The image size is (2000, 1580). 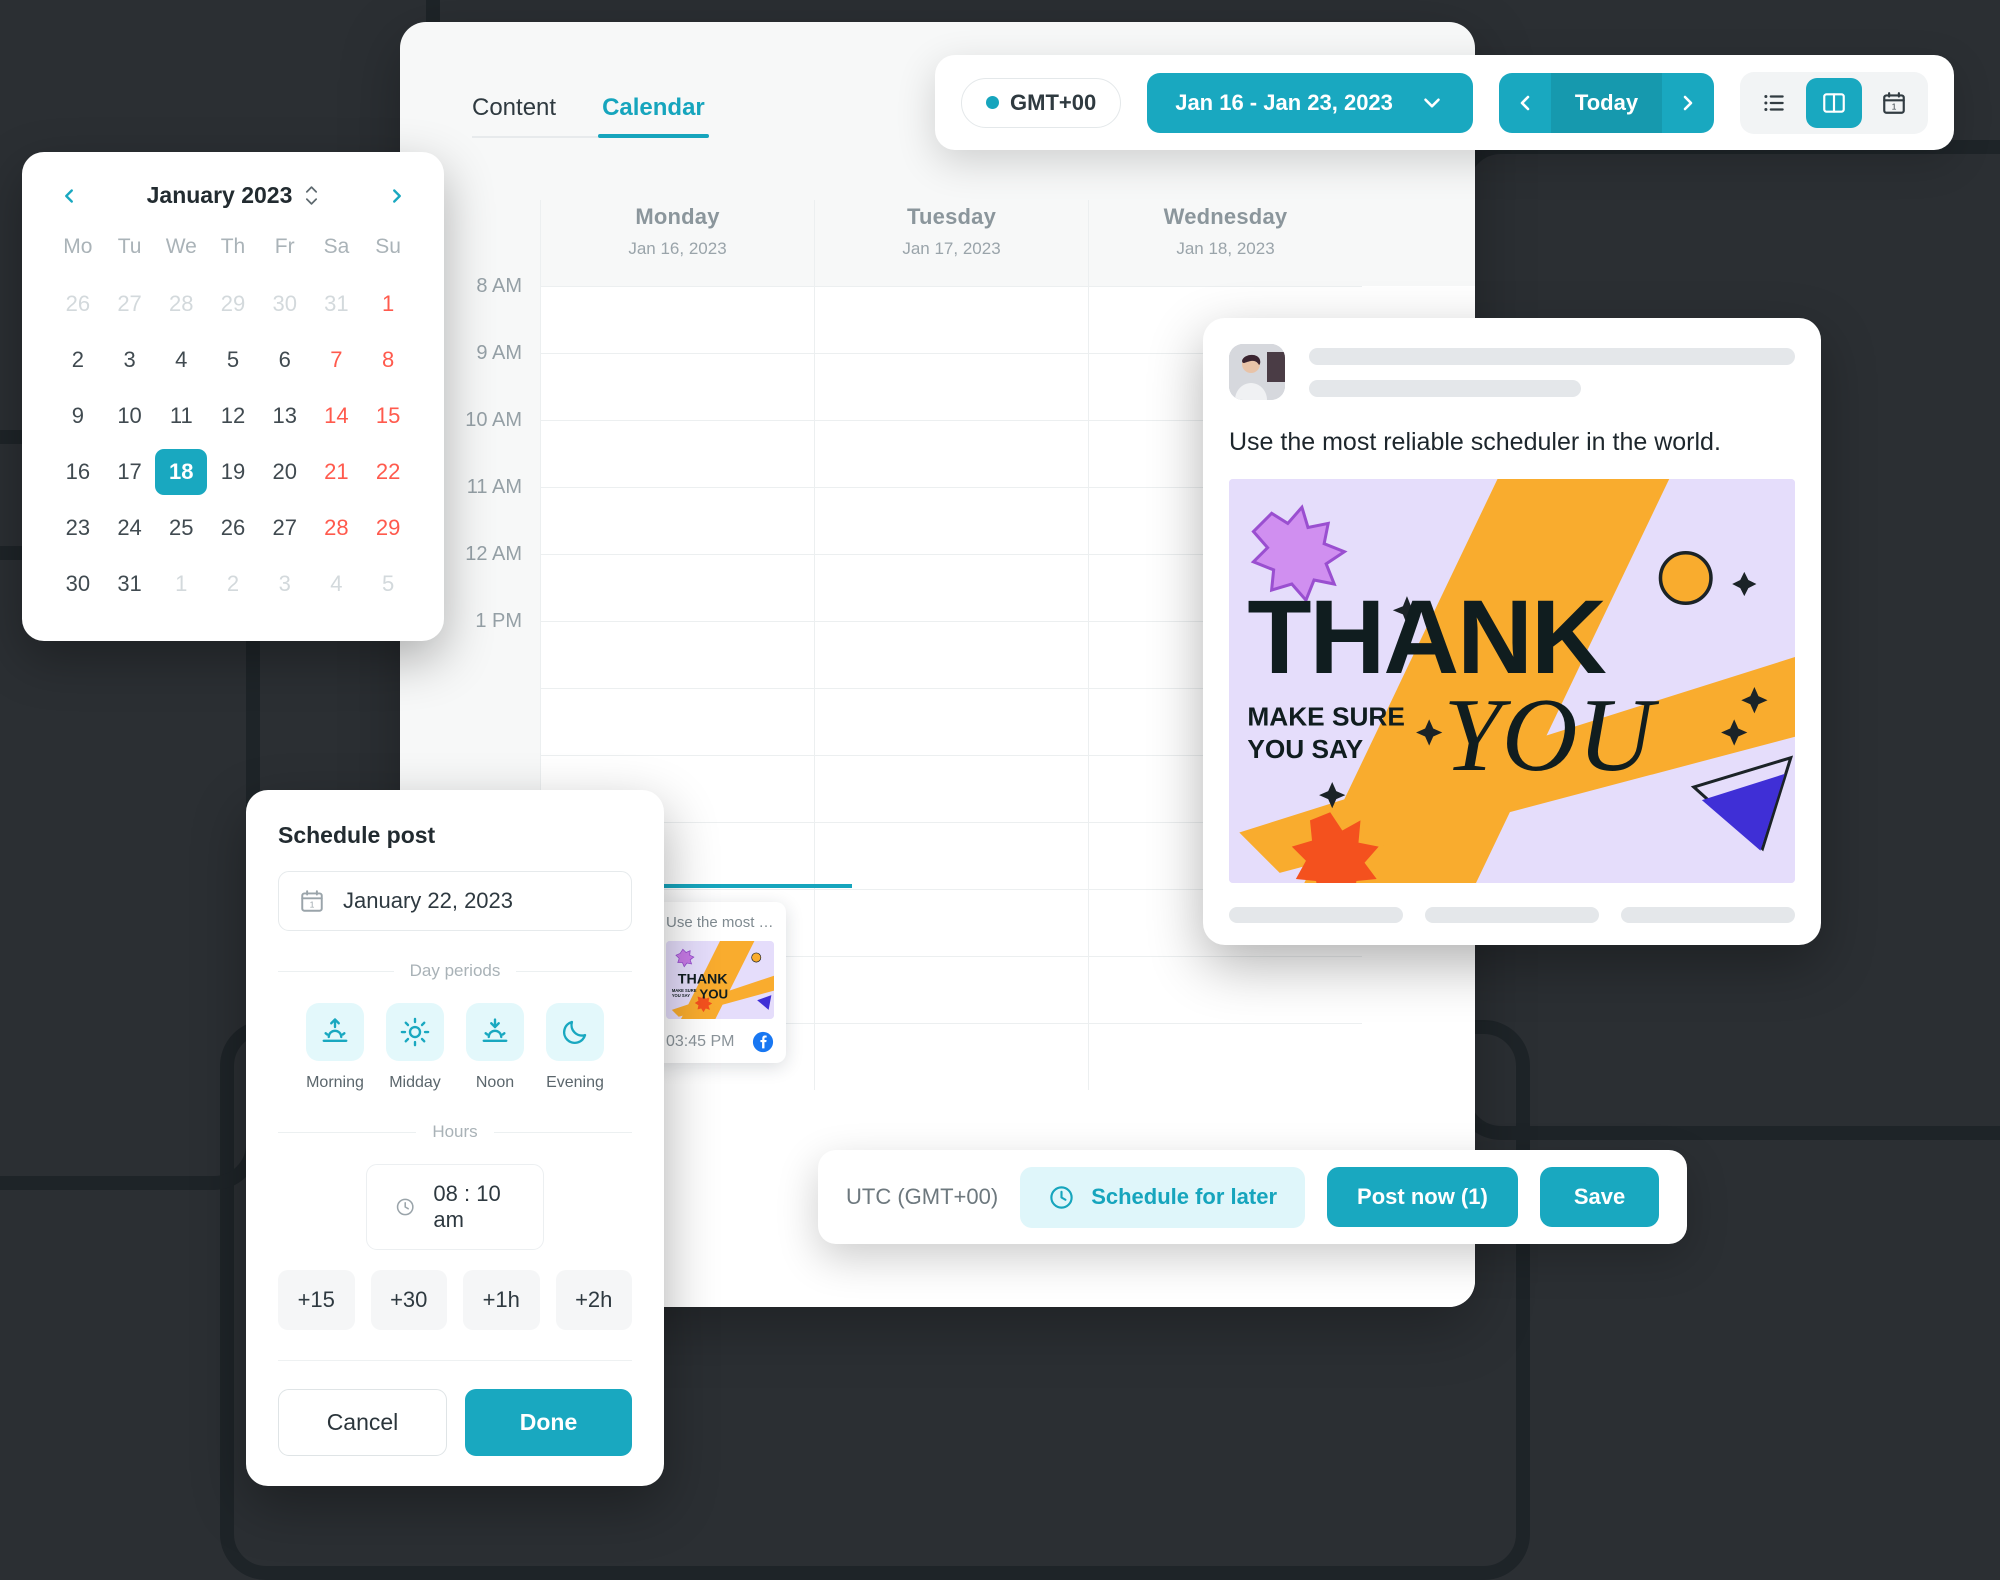 I want to click on quick-add-2h: +2h, so click(x=593, y=1300).